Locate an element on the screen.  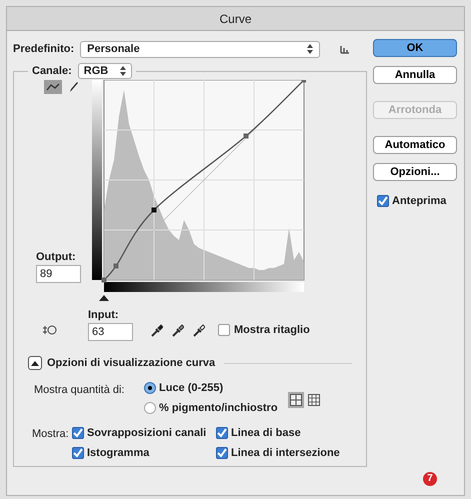
input-field: 63 is located at coordinates (110, 332).